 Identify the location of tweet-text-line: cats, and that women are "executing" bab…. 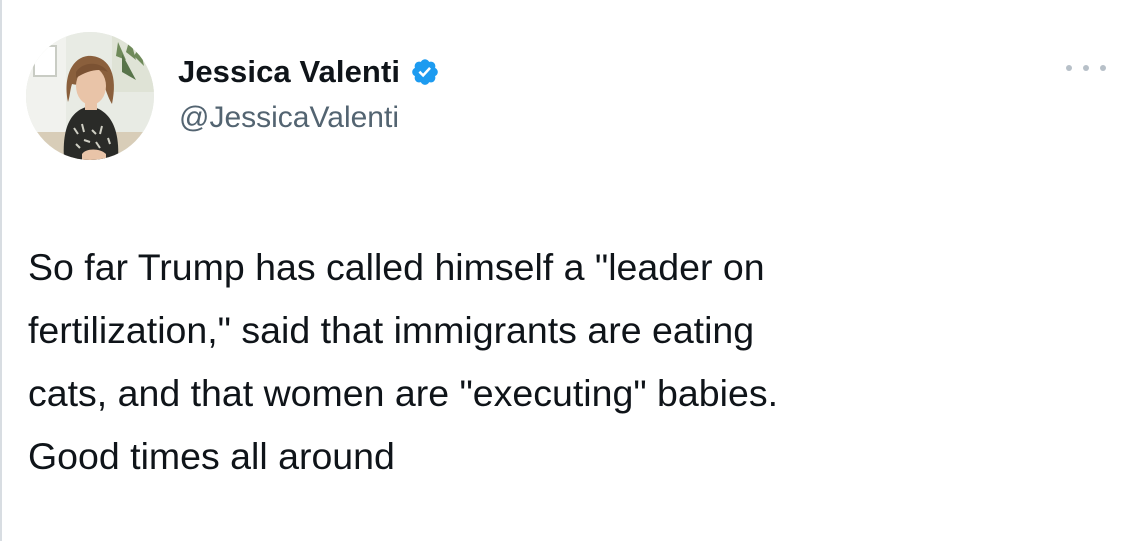
(403, 393).